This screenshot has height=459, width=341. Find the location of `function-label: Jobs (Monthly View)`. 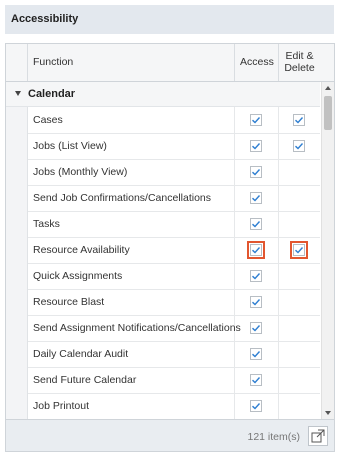

function-label: Jobs (Monthly View) is located at coordinates (80, 172).